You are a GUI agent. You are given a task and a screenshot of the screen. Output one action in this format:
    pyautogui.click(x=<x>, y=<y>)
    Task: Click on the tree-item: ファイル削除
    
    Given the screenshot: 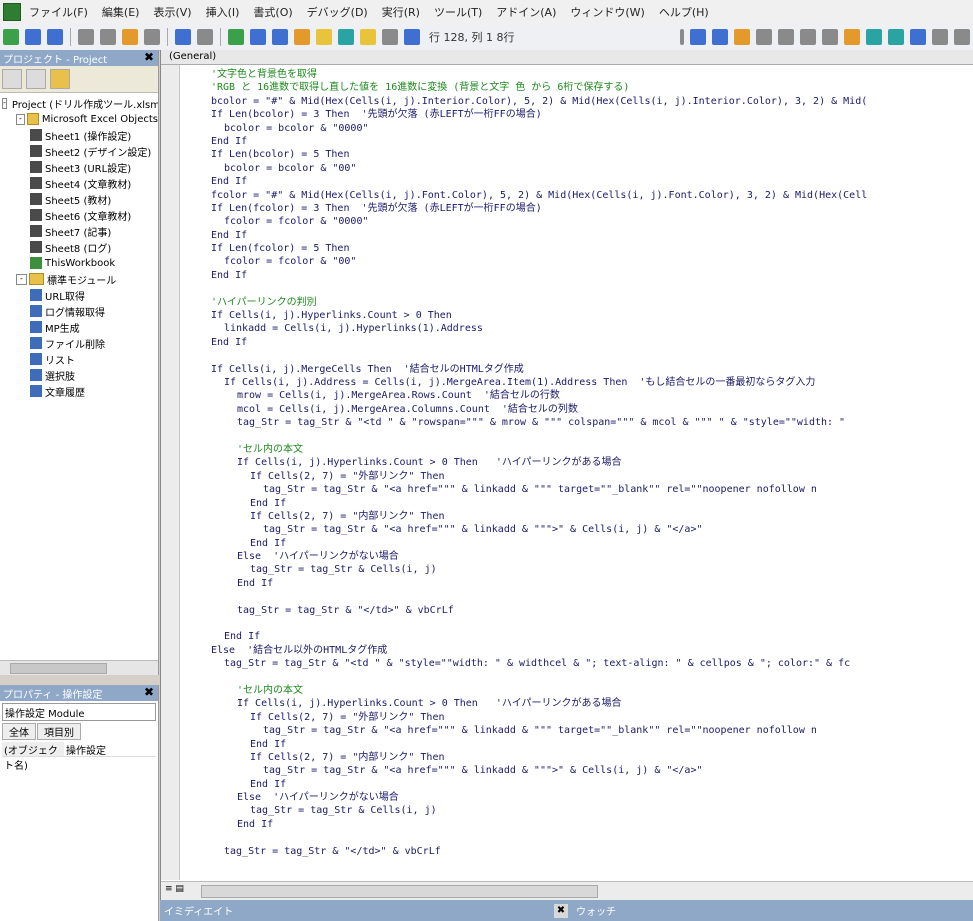 What is the action you would take?
    pyautogui.click(x=79, y=343)
    